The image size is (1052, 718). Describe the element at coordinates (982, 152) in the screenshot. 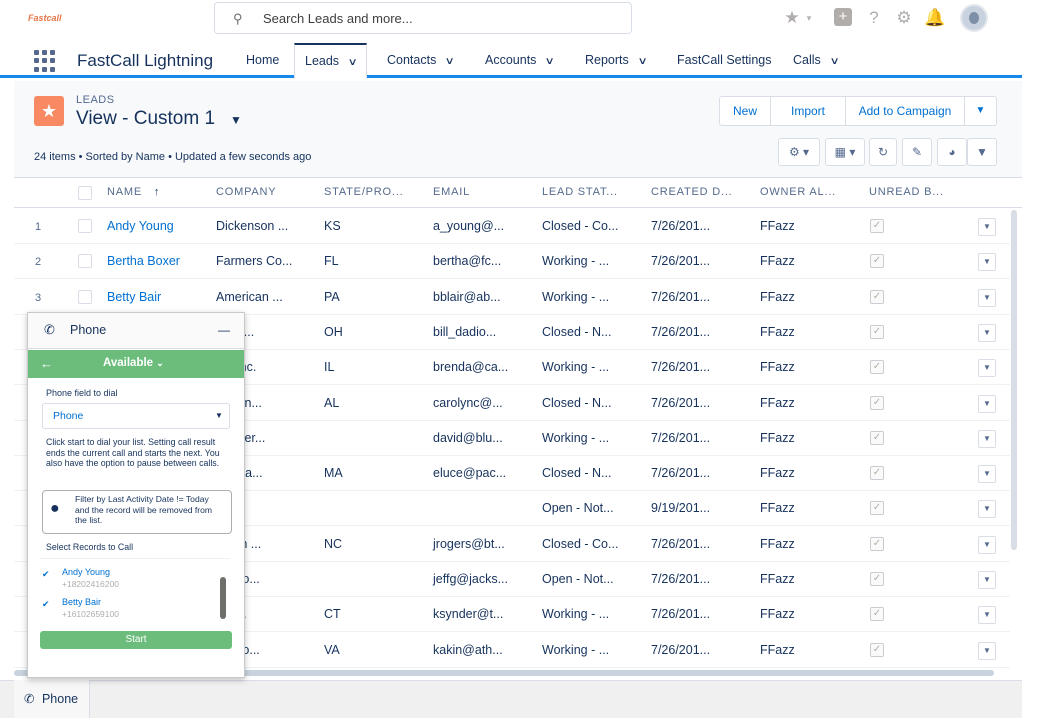

I see `filter-funnel-icon: ▼` at that location.